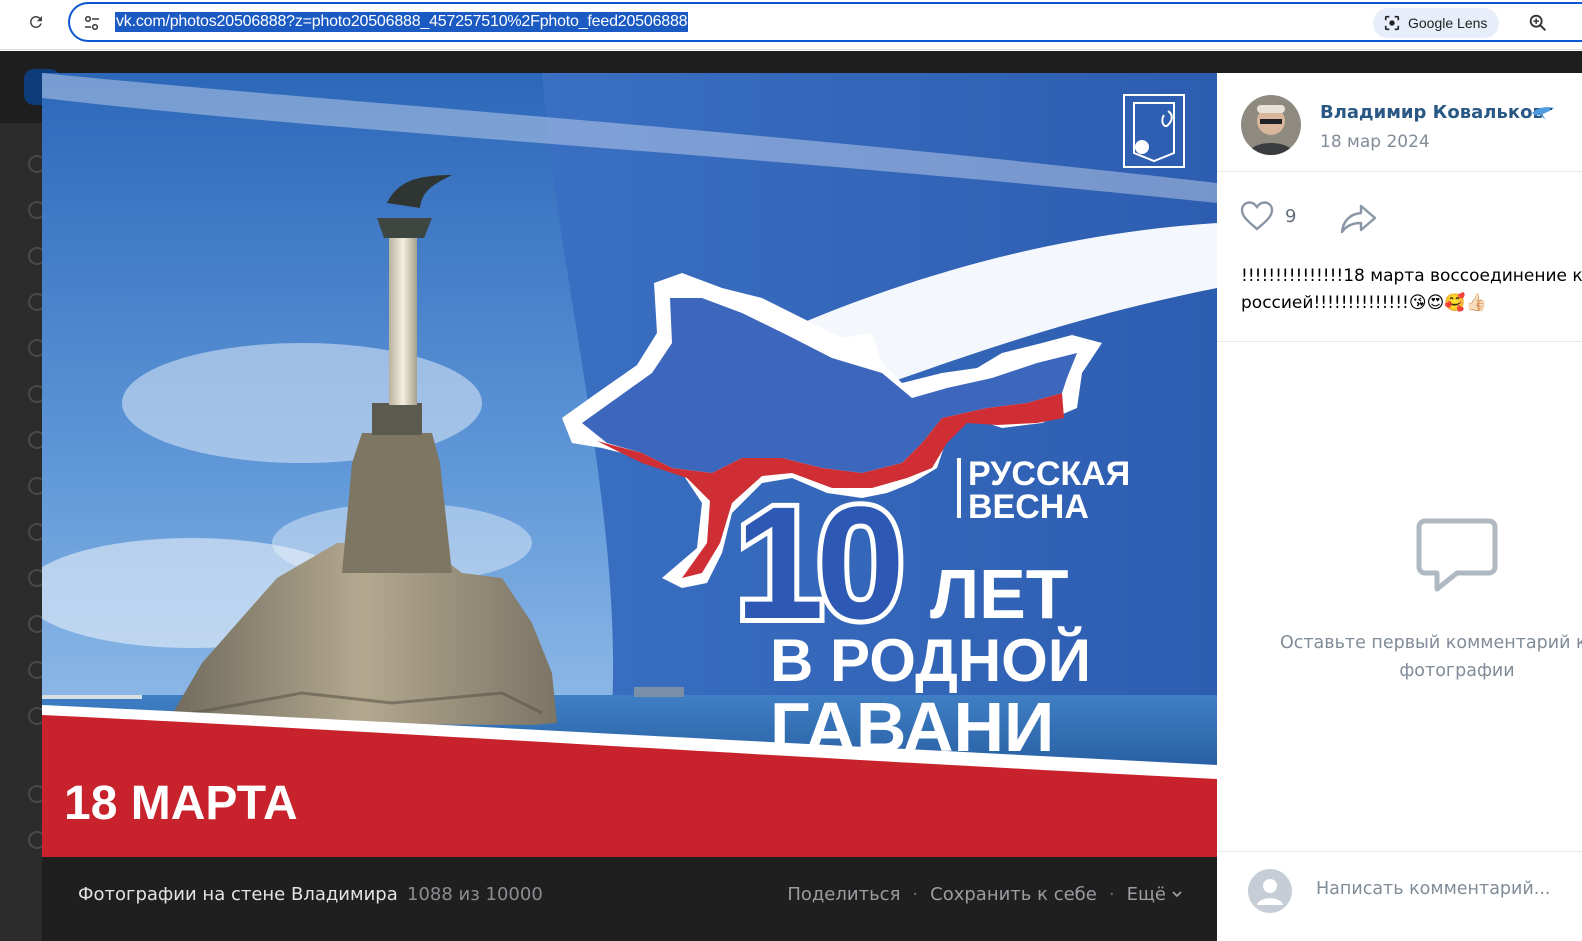 Image resolution: width=1582 pixels, height=941 pixels. I want to click on google-lens-label: Google Lens, so click(1448, 23).